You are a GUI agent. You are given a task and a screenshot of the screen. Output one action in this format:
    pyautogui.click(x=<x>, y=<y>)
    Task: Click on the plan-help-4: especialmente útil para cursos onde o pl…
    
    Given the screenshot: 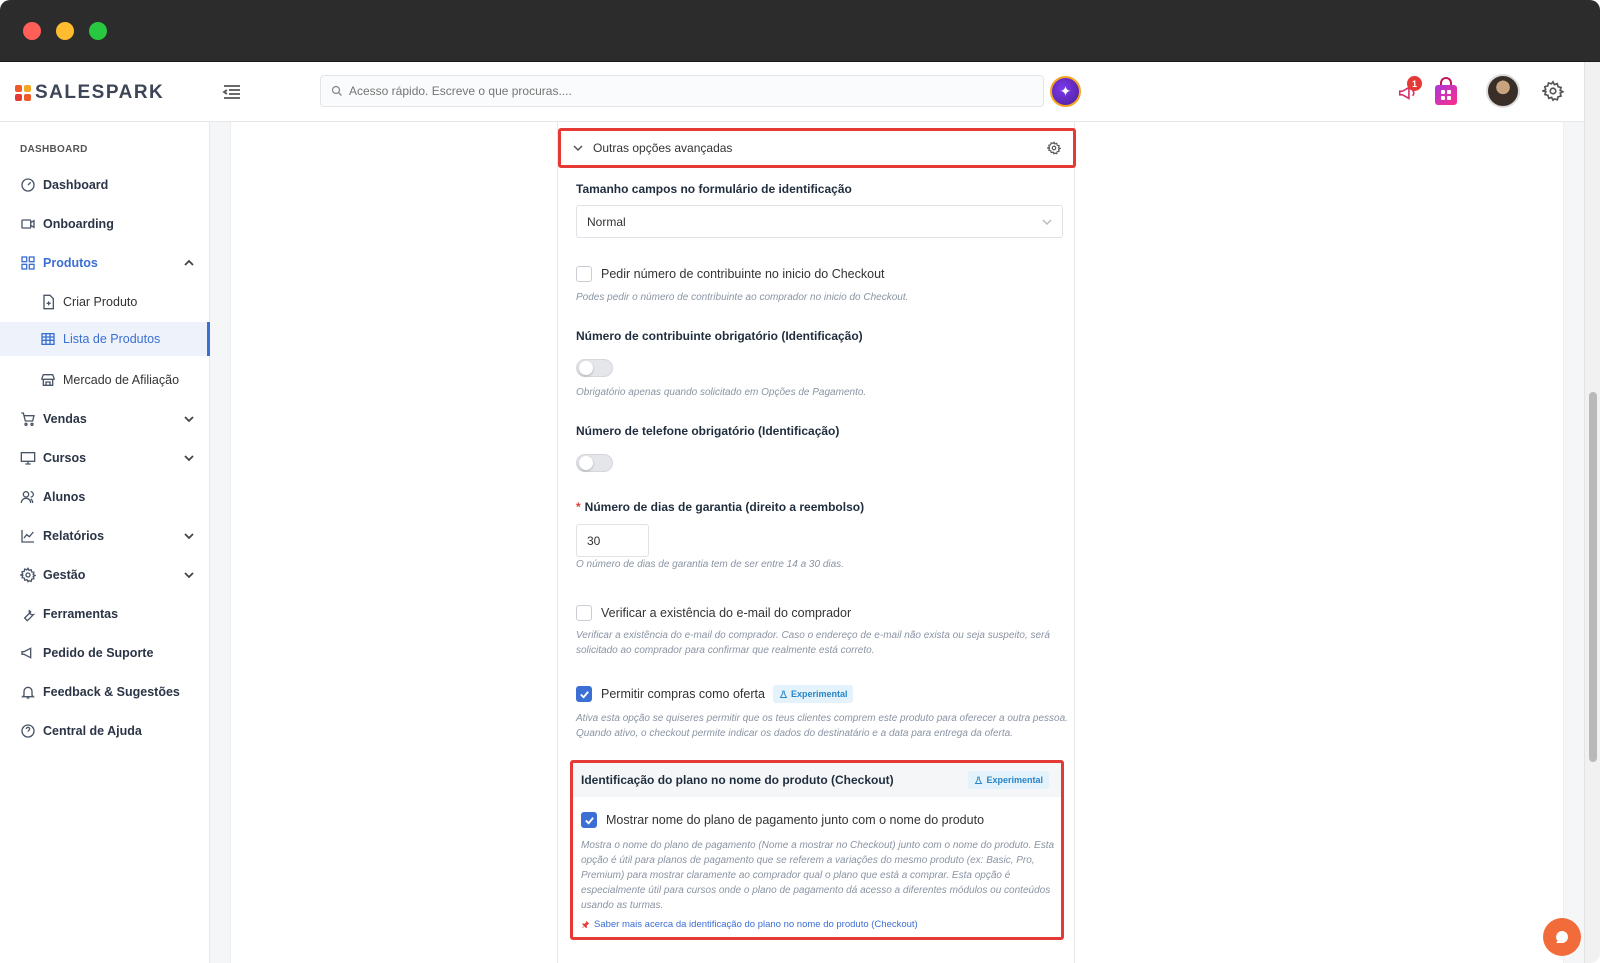 What is the action you would take?
    pyautogui.click(x=816, y=890)
    